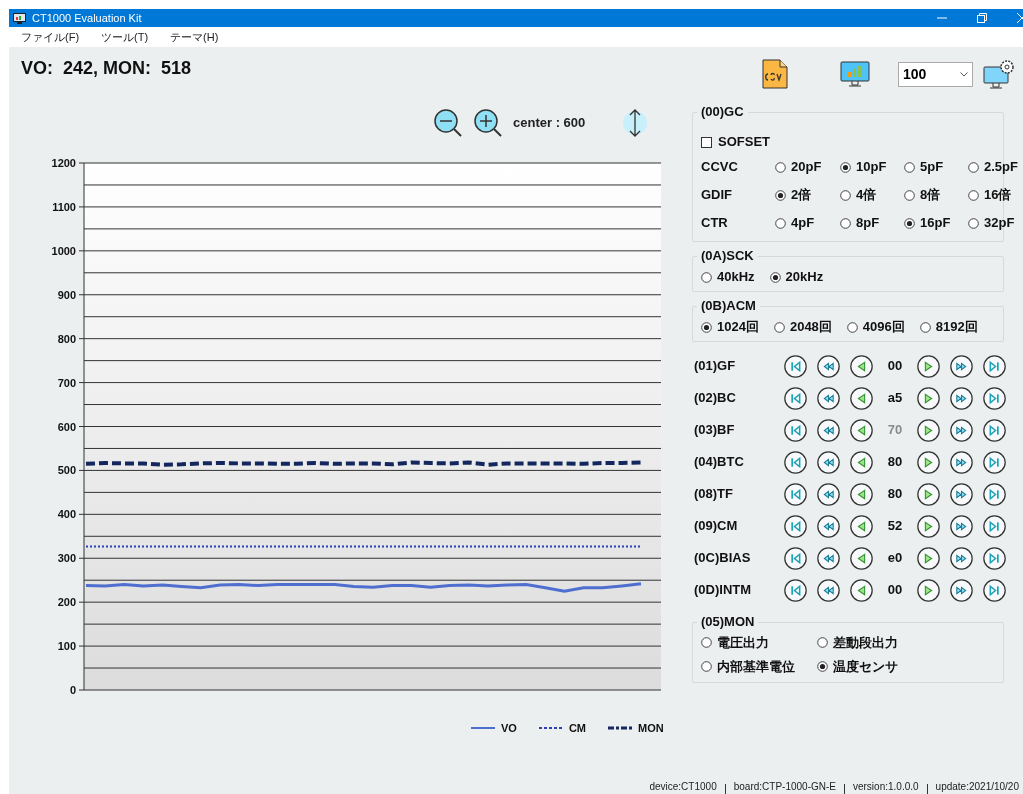 This screenshot has width=1023, height=794. I want to click on radio-label: 2倍, so click(801, 195).